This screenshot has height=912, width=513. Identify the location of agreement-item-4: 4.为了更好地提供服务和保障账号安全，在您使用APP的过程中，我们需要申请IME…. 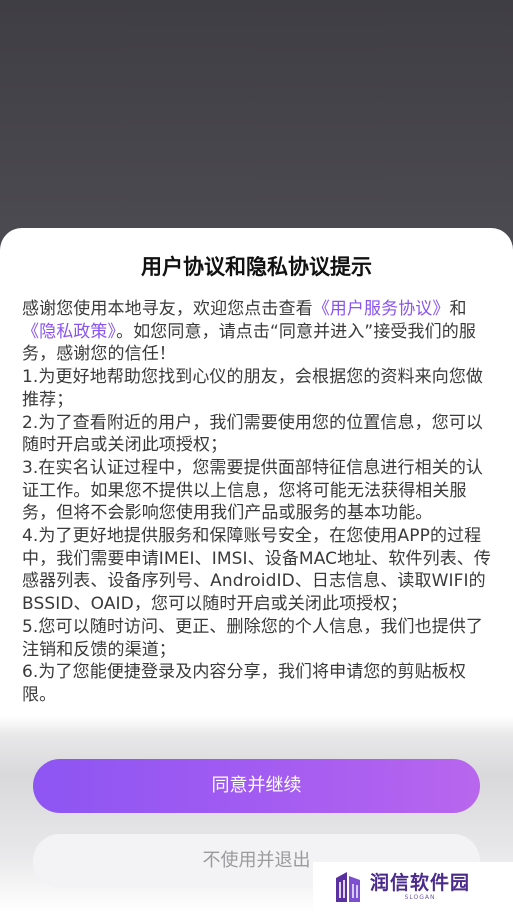
(256, 570).